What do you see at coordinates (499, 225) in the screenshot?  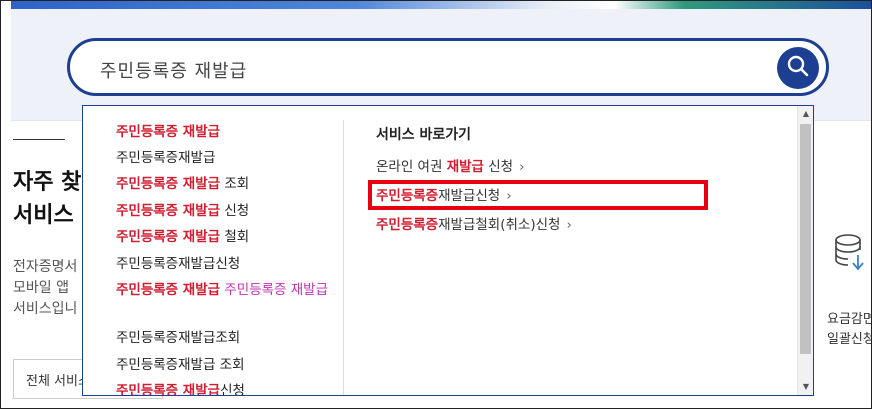 I see `plain-text: 재발급철회(취소)신청` at bounding box center [499, 225].